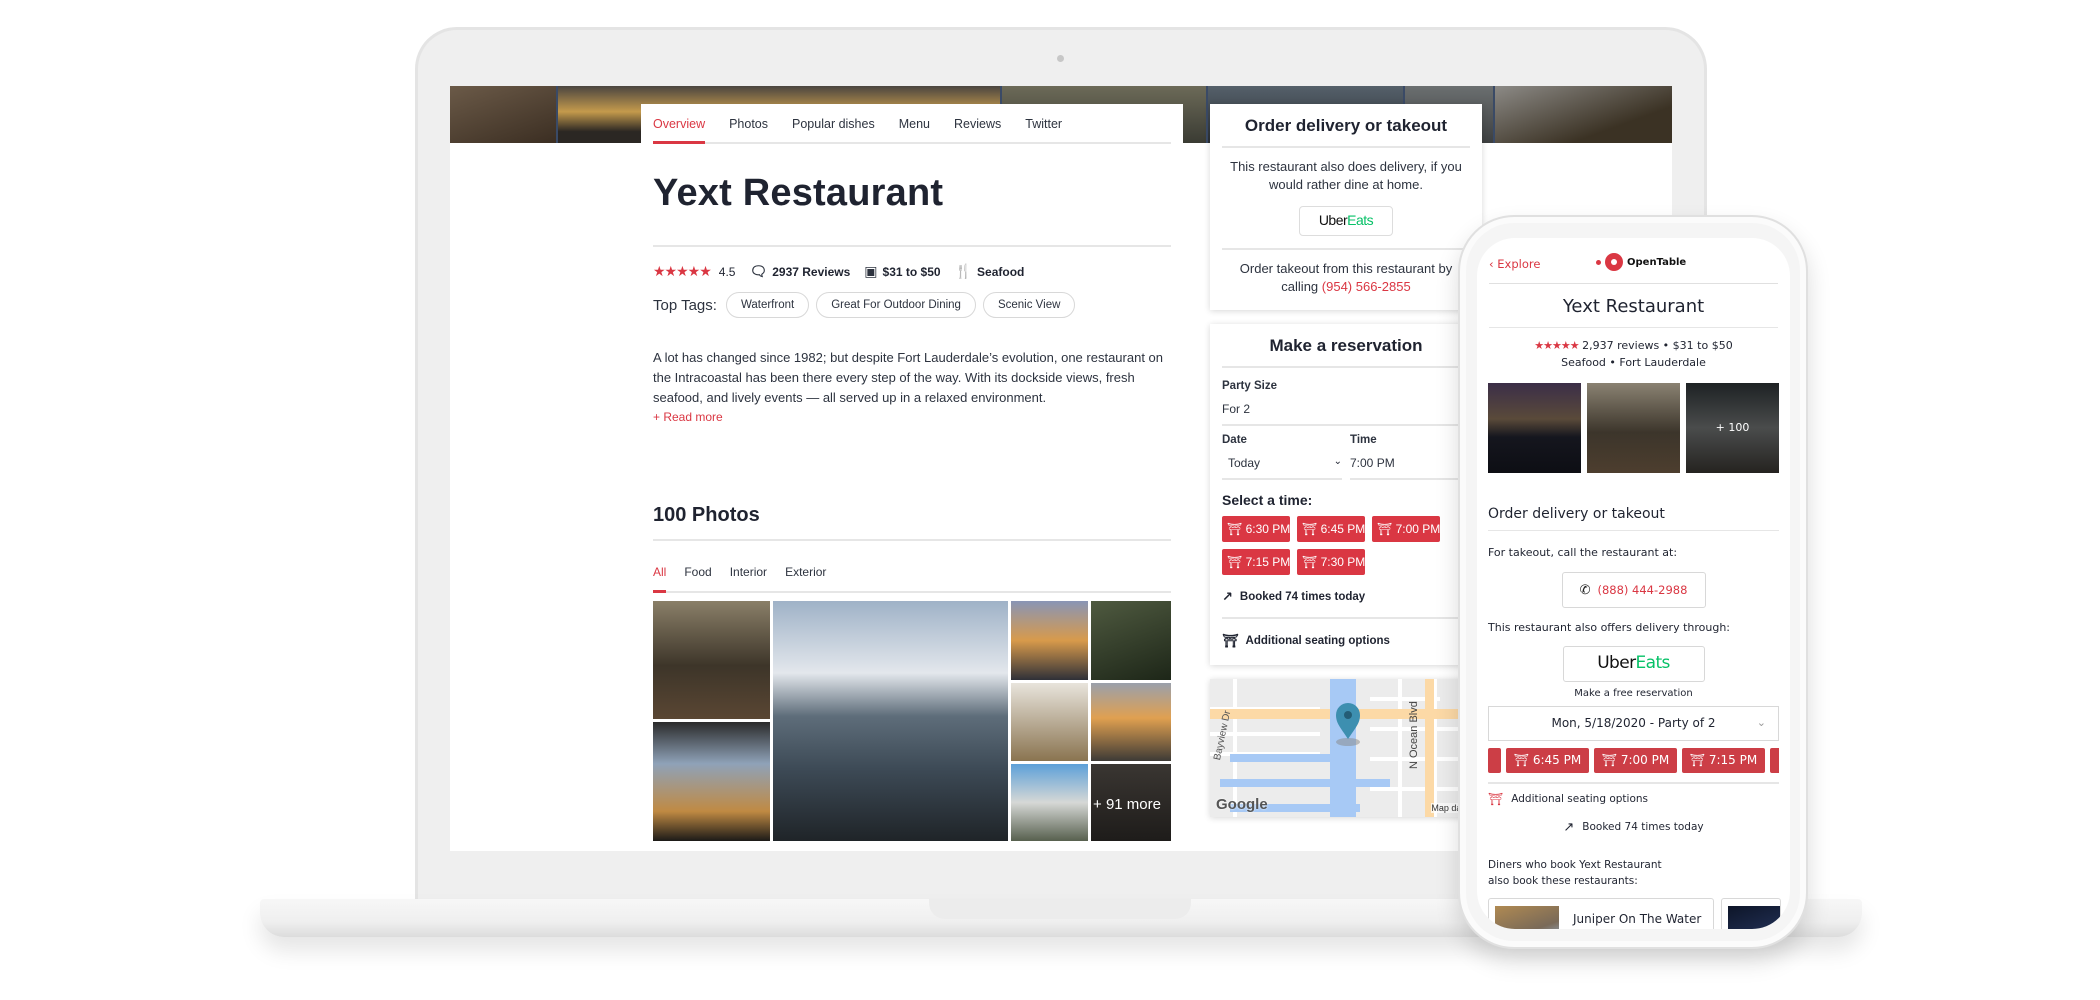 Image resolution: width=2100 pixels, height=1000 pixels. Describe the element at coordinates (748, 578) in the screenshot. I see `photo-tab-interior: Interior` at that location.